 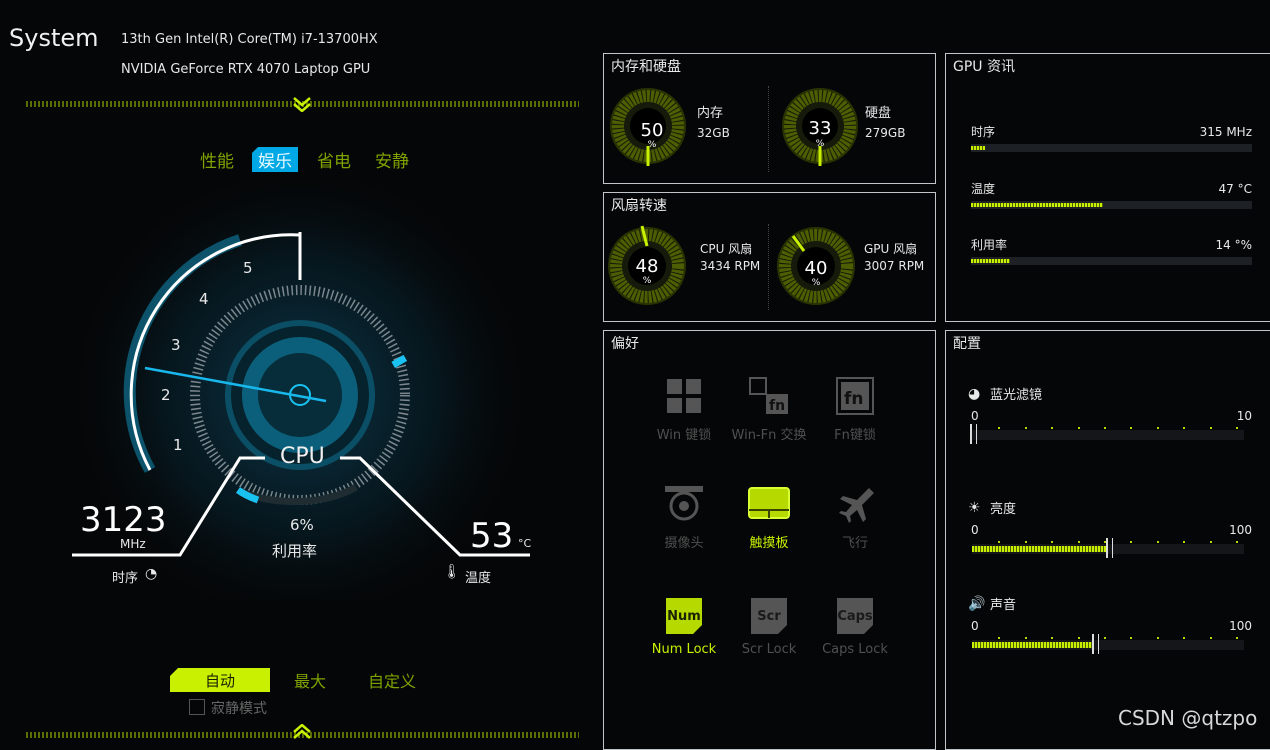 I want to click on mode-tab-entertainment: 娱乐, so click(x=275, y=159).